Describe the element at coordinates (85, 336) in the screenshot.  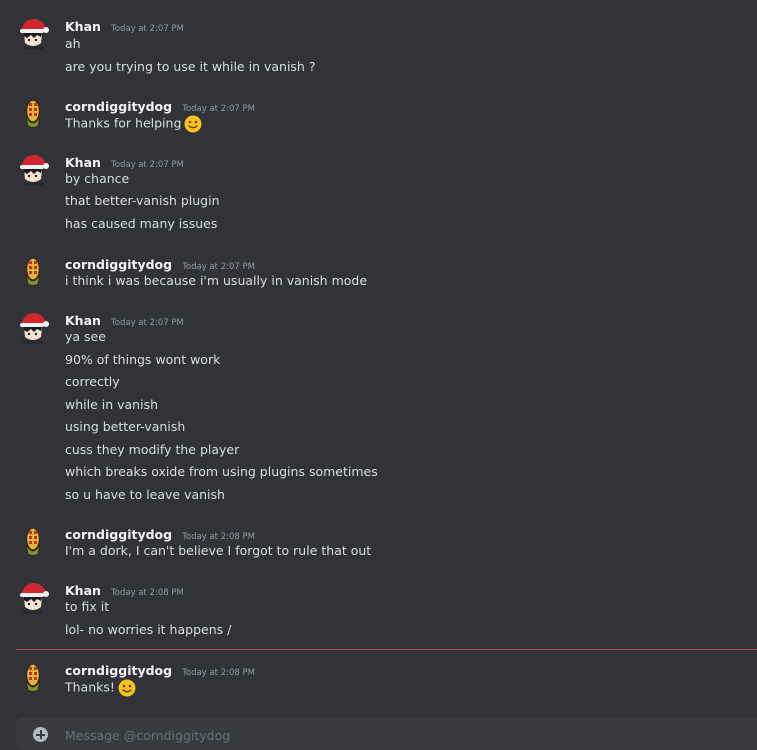
I see `message-line: ya see` at that location.